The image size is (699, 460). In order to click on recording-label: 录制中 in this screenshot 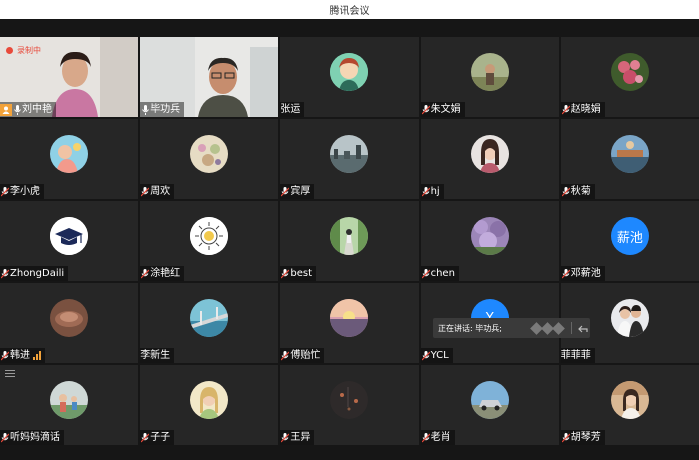, I will do `click(29, 50)`.